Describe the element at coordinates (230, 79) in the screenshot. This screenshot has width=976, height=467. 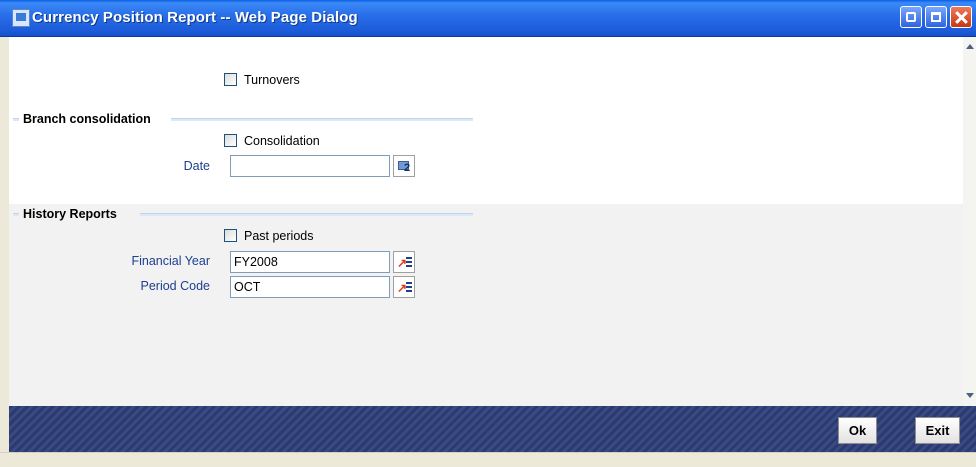
I see `turnovers-checkbox` at that location.